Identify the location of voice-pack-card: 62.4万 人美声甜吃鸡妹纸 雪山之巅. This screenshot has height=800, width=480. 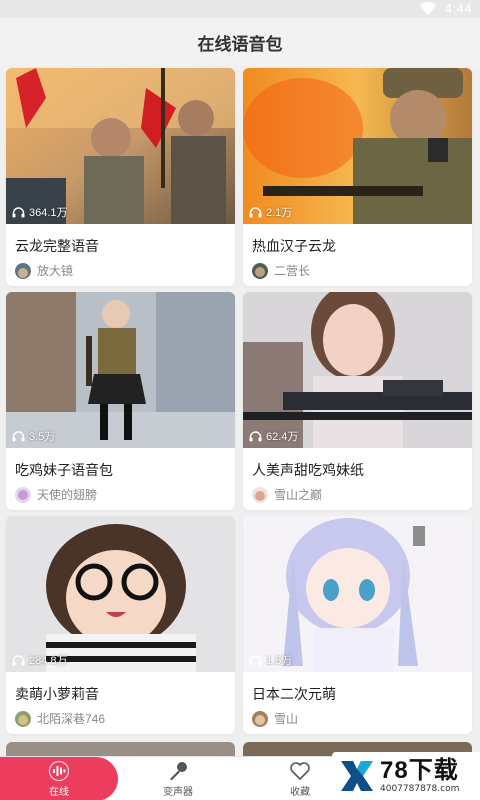
(357, 401).